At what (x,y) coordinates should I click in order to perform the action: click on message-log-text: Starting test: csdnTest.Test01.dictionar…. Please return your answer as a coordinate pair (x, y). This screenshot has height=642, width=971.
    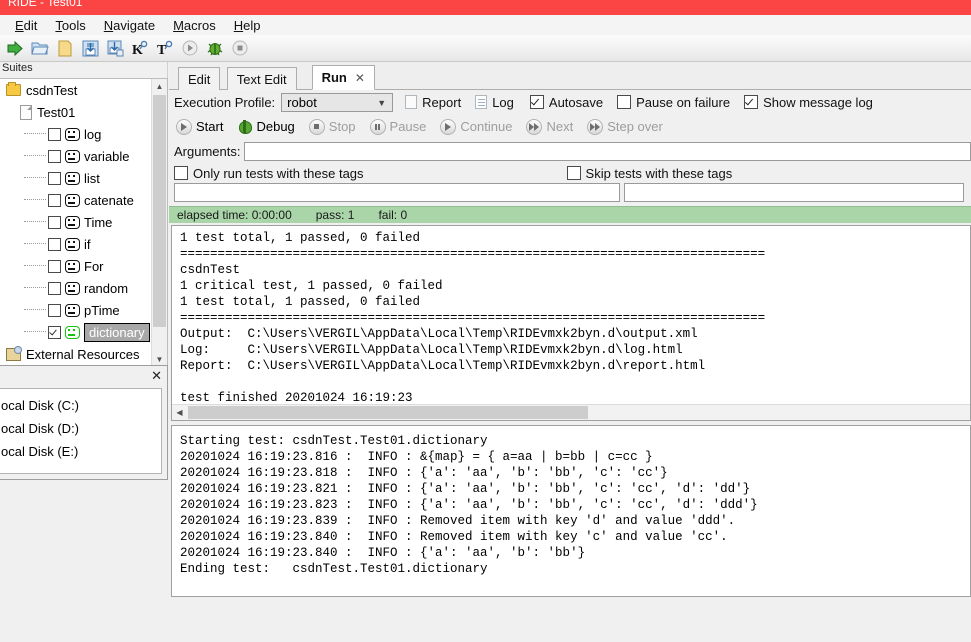
    Looking at the image, I should click on (469, 505).